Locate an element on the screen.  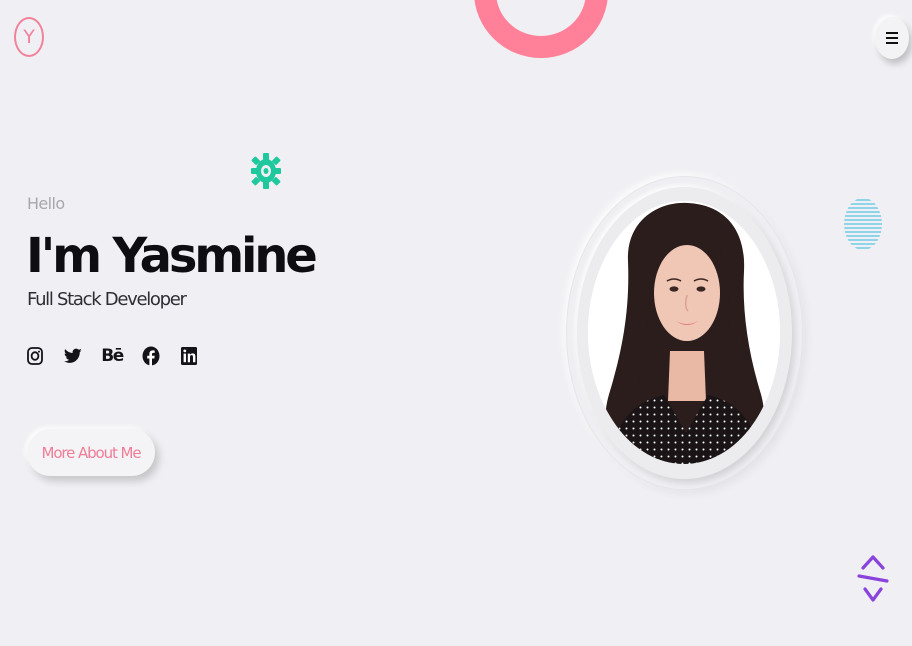
up-down-arrows-icon is located at coordinates (873, 579).